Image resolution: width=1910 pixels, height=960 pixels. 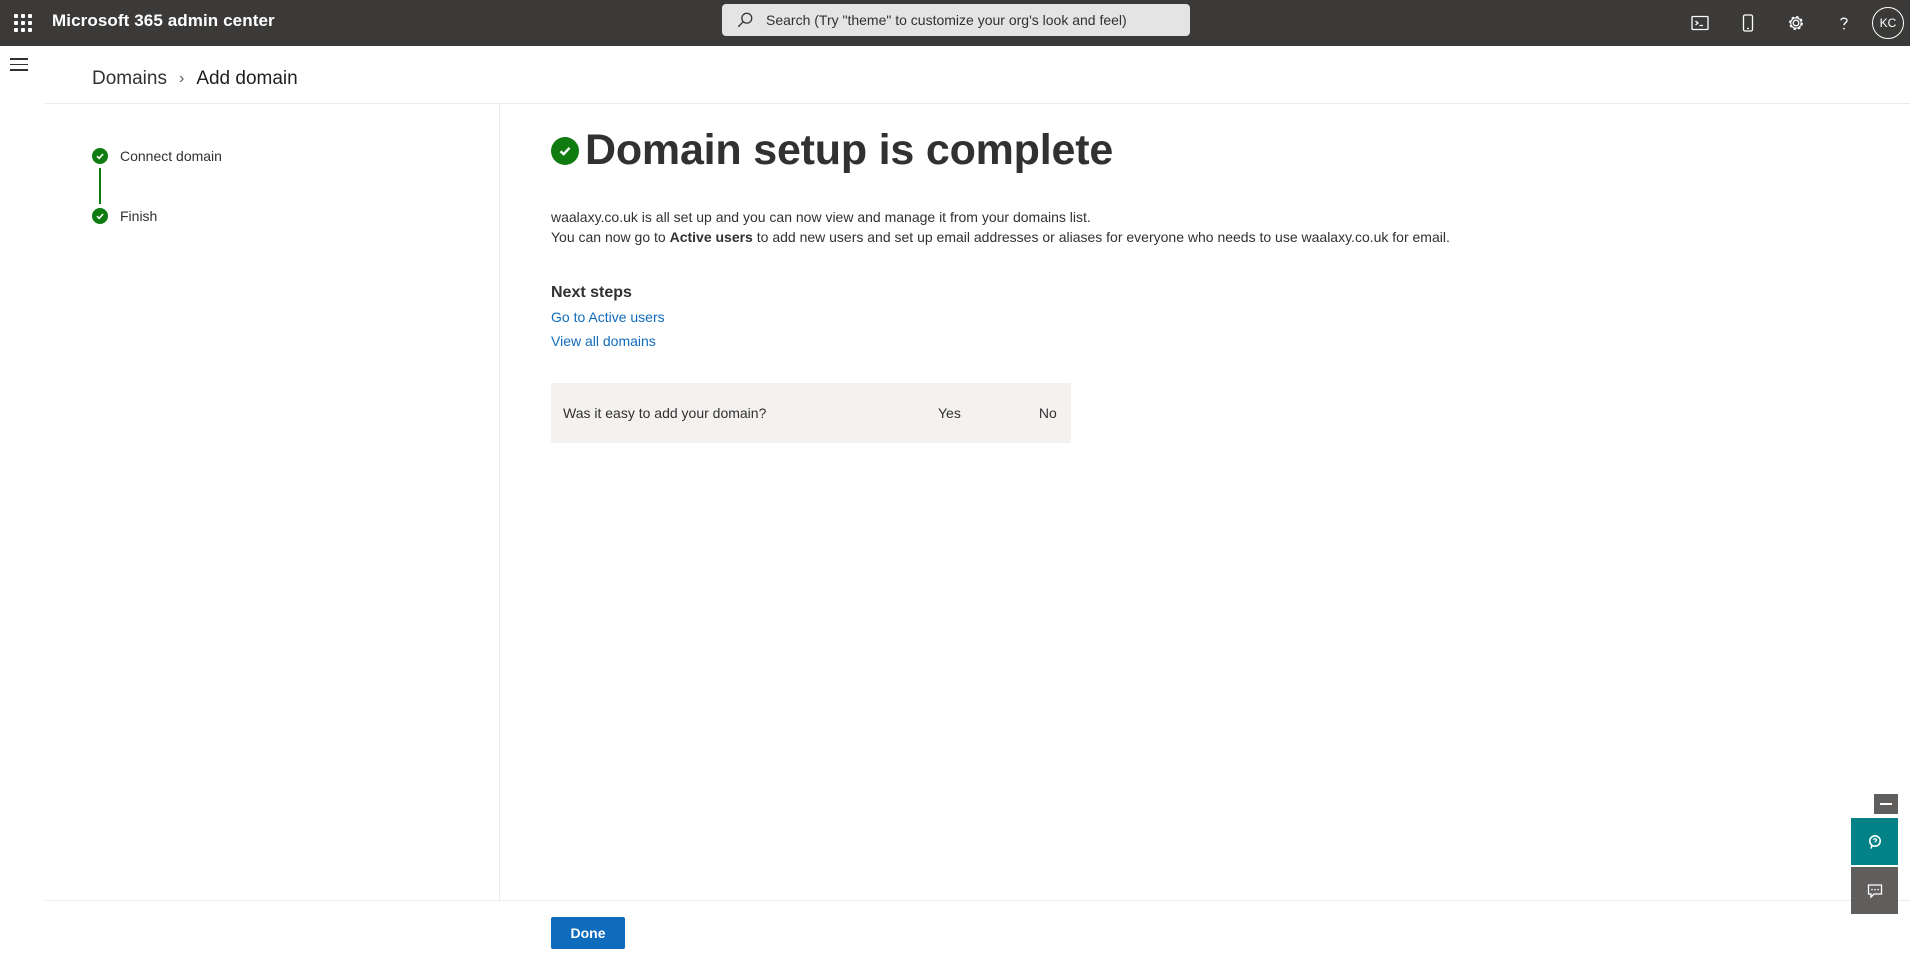 I want to click on avatar: KC, so click(x=1888, y=23).